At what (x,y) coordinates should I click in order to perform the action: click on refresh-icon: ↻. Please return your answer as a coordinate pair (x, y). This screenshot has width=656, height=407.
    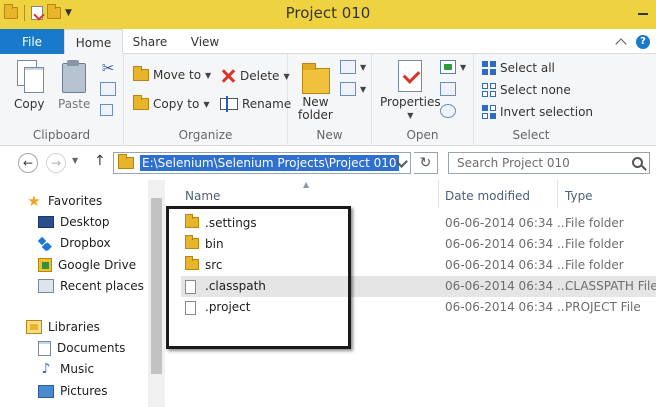
    Looking at the image, I should click on (425, 163).